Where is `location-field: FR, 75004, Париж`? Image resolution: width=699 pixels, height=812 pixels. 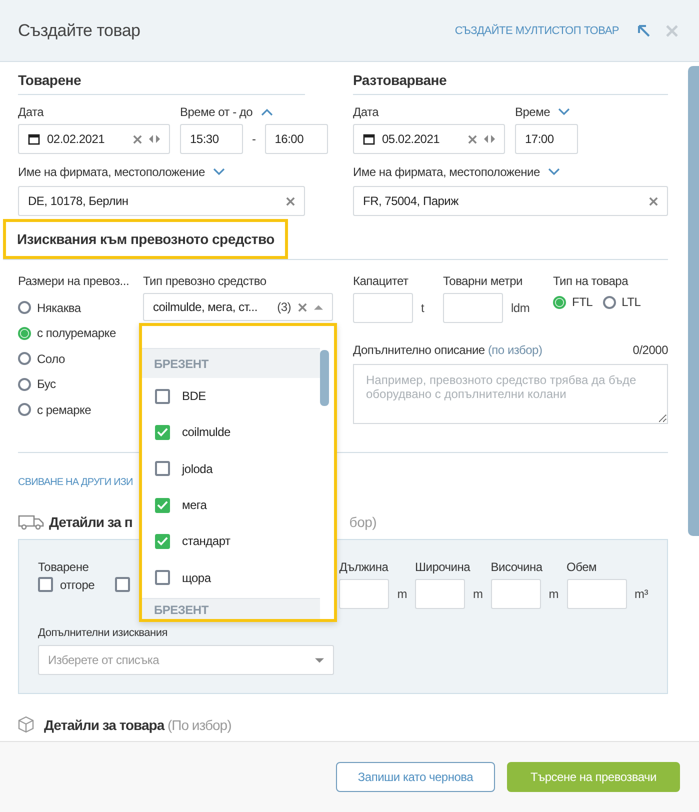 location-field: FR, 75004, Париж is located at coordinates (510, 201).